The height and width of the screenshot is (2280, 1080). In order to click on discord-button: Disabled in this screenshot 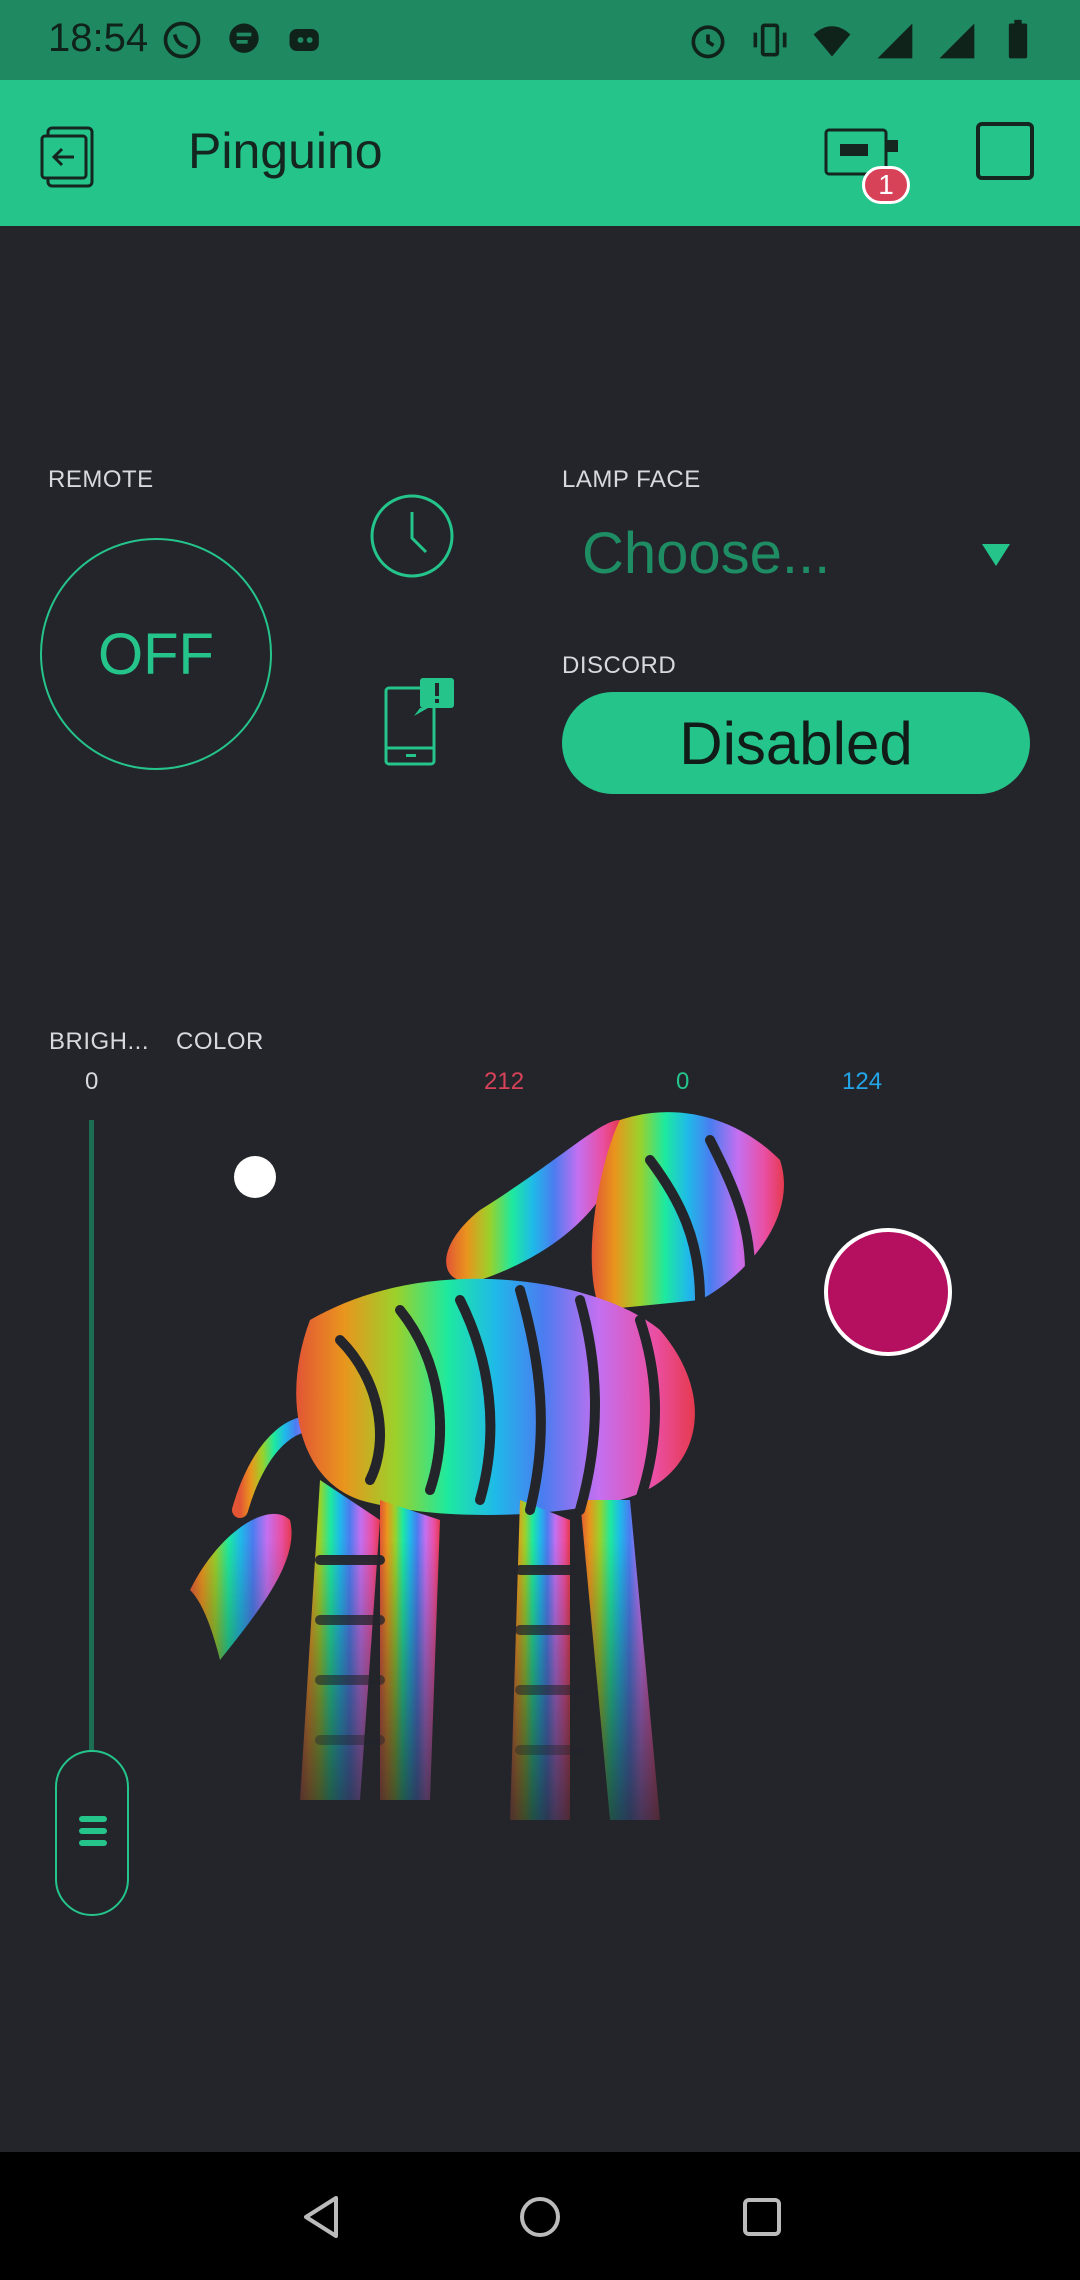, I will do `click(796, 743)`.